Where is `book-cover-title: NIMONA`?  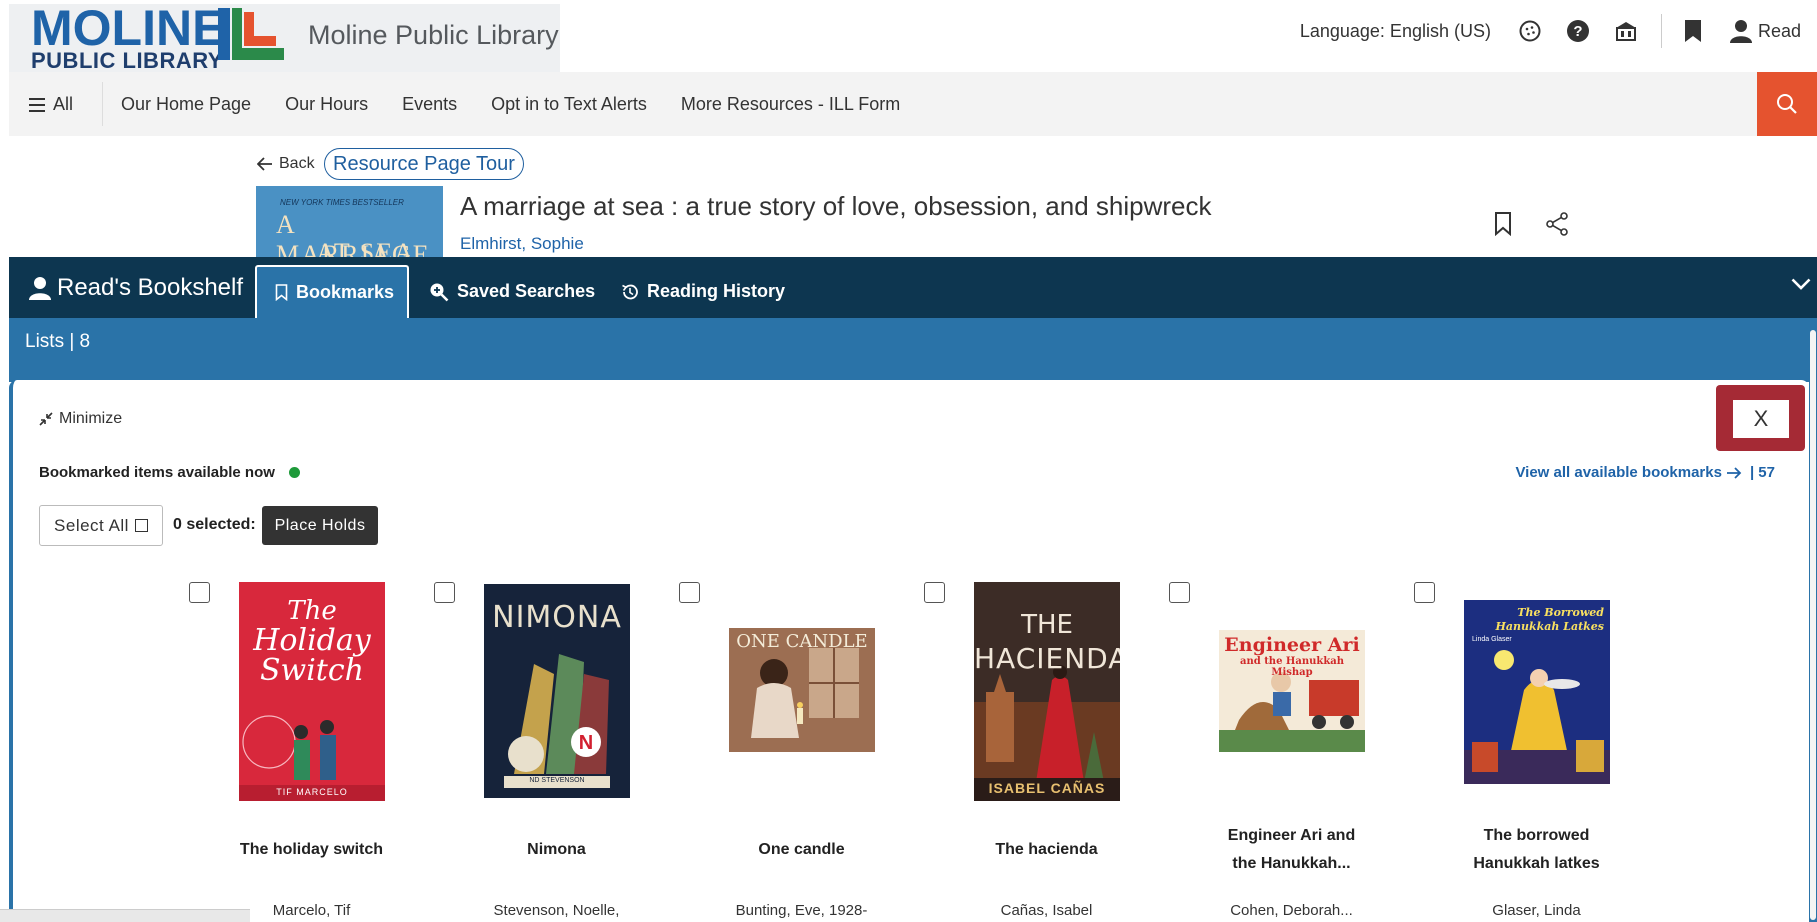
book-cover-title: NIMONA is located at coordinates (557, 617).